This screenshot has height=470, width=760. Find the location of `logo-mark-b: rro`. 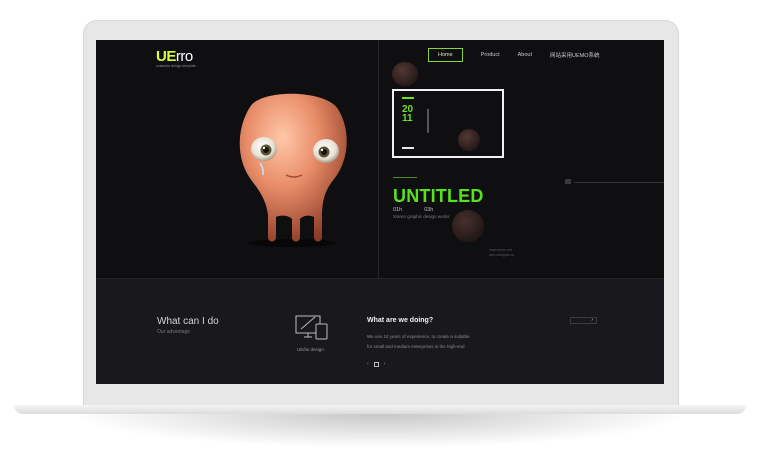

logo-mark-b: rro is located at coordinates (184, 56).